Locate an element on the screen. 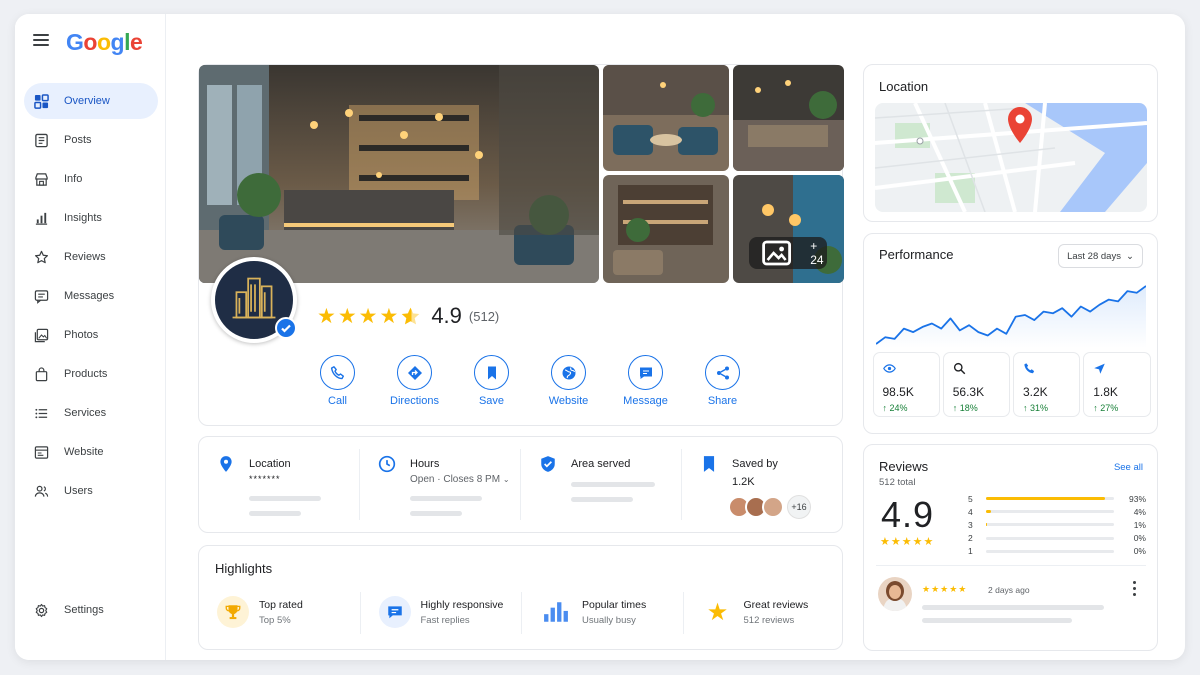 This screenshot has height=675, width=1200. info-hours-value: Open · Closes 8 PM ⌄ is located at coordinates (460, 479).